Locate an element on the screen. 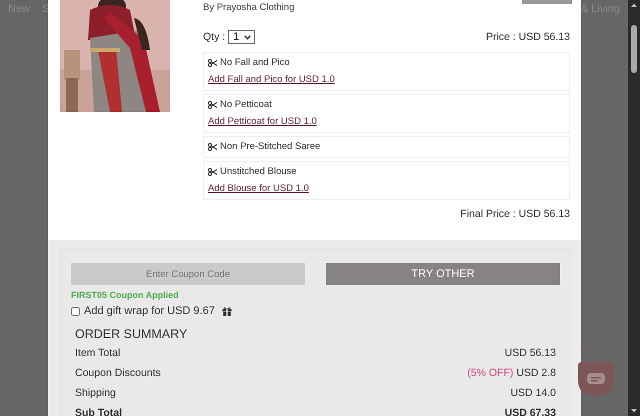 This screenshot has height=416, width=640. close-icon is located at coordinates (584, 347).